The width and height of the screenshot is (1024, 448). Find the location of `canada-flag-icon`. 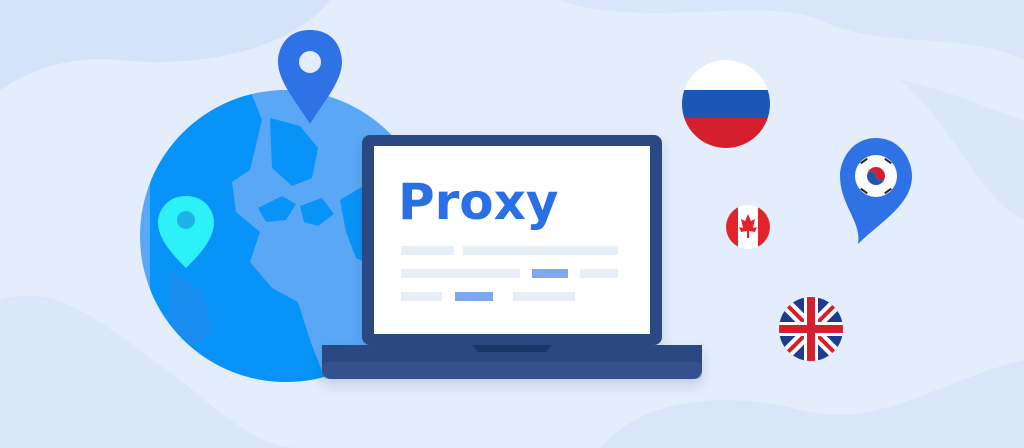

canada-flag-icon is located at coordinates (748, 227).